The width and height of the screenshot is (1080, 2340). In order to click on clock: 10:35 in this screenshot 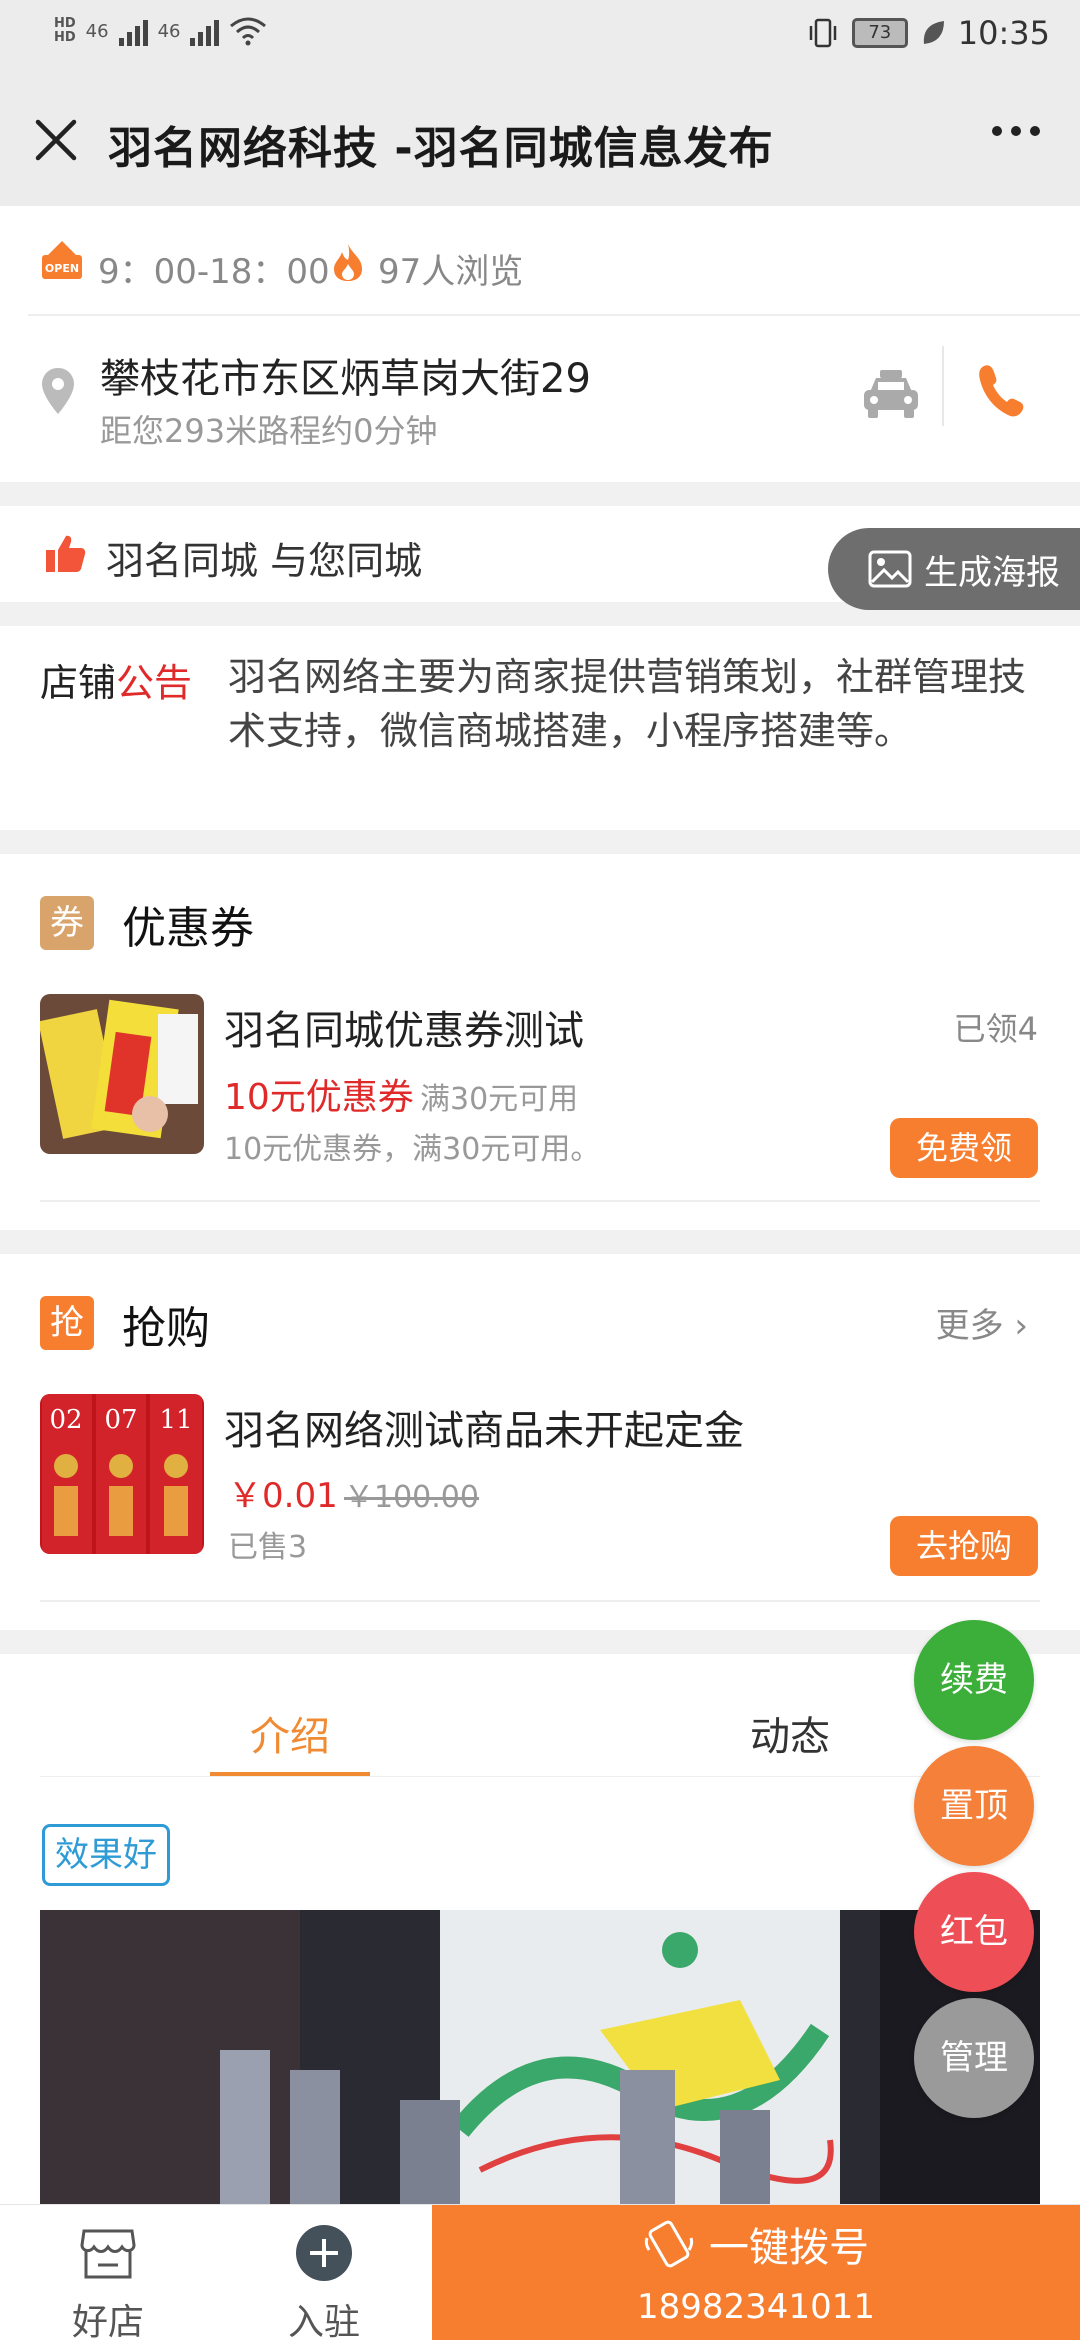, I will do `click(1003, 33)`.